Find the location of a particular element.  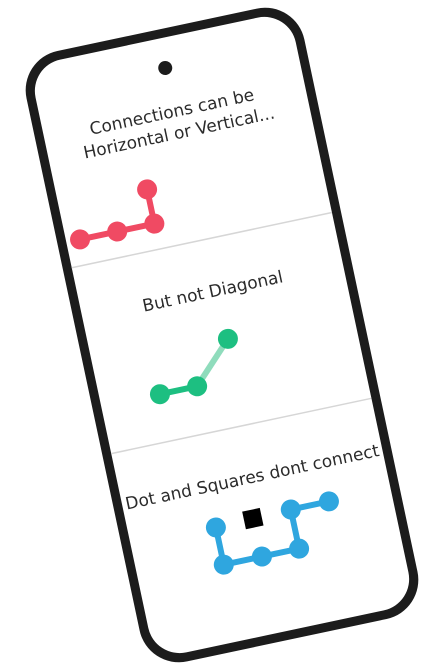

black-square-icon is located at coordinates (253, 518).